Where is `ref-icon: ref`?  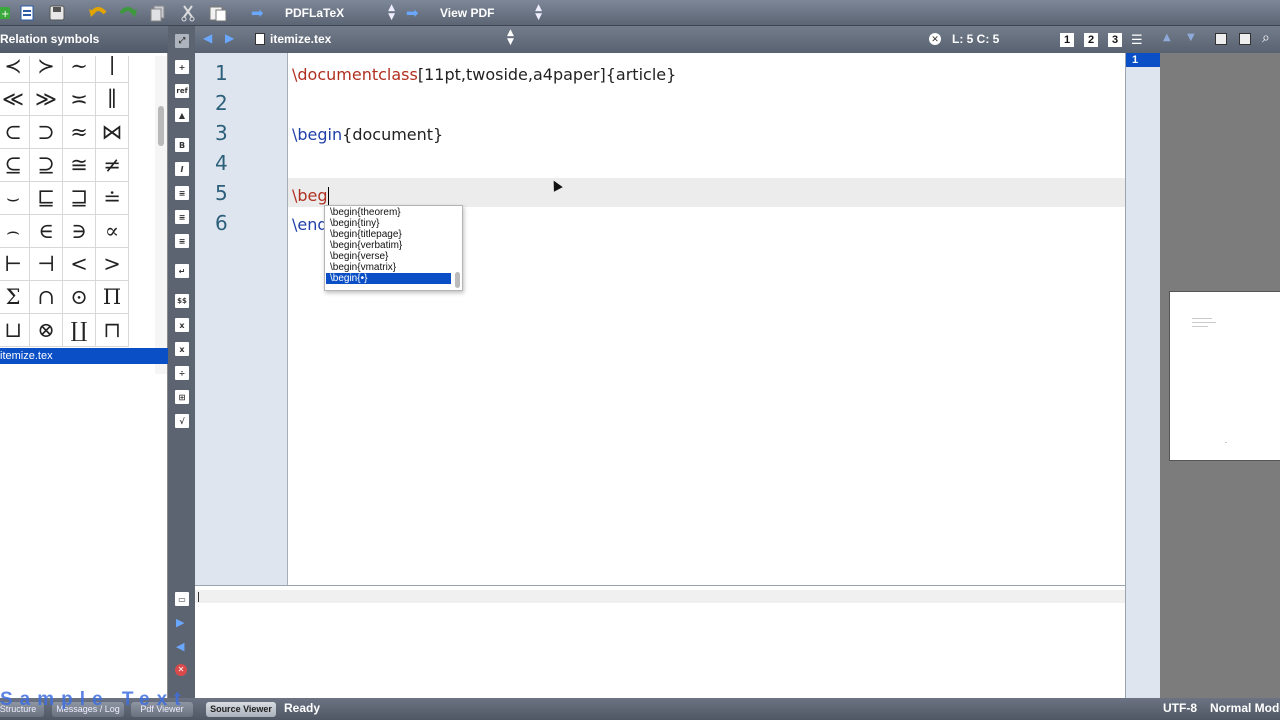 ref-icon: ref is located at coordinates (182, 91).